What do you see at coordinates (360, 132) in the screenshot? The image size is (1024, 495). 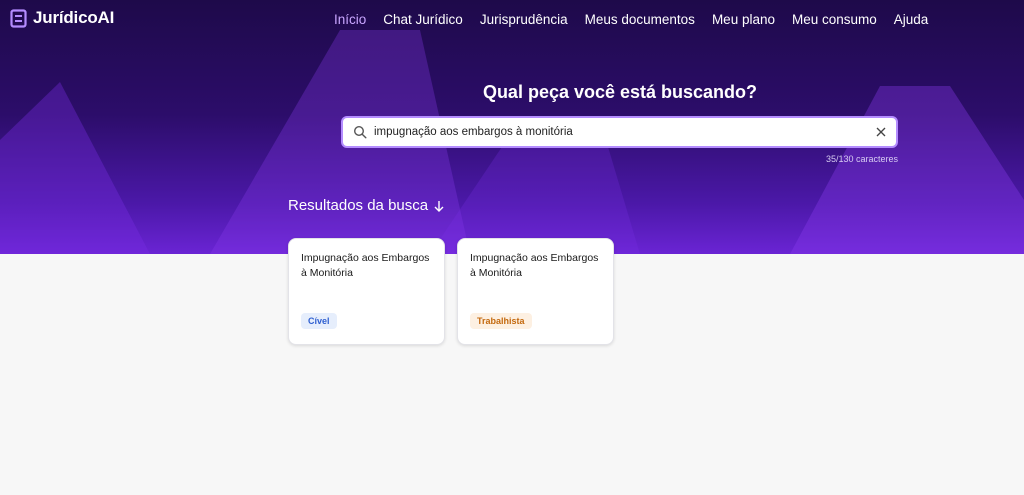 I see `search-icon` at bounding box center [360, 132].